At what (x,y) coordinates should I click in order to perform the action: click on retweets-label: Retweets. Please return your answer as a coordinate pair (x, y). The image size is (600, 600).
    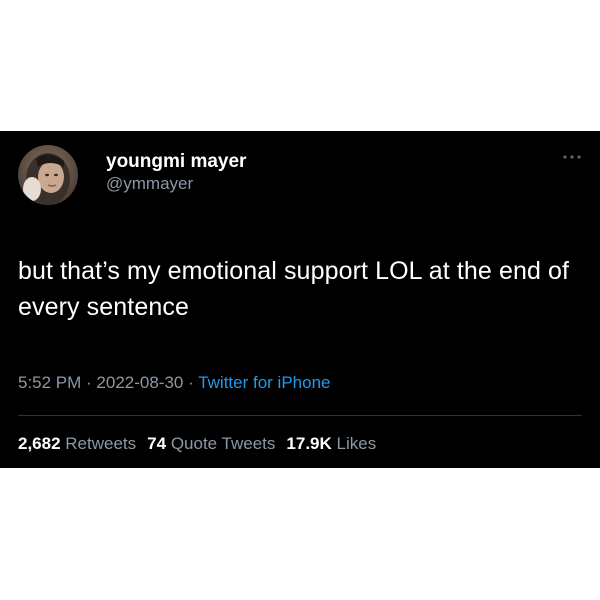
    Looking at the image, I should click on (101, 443).